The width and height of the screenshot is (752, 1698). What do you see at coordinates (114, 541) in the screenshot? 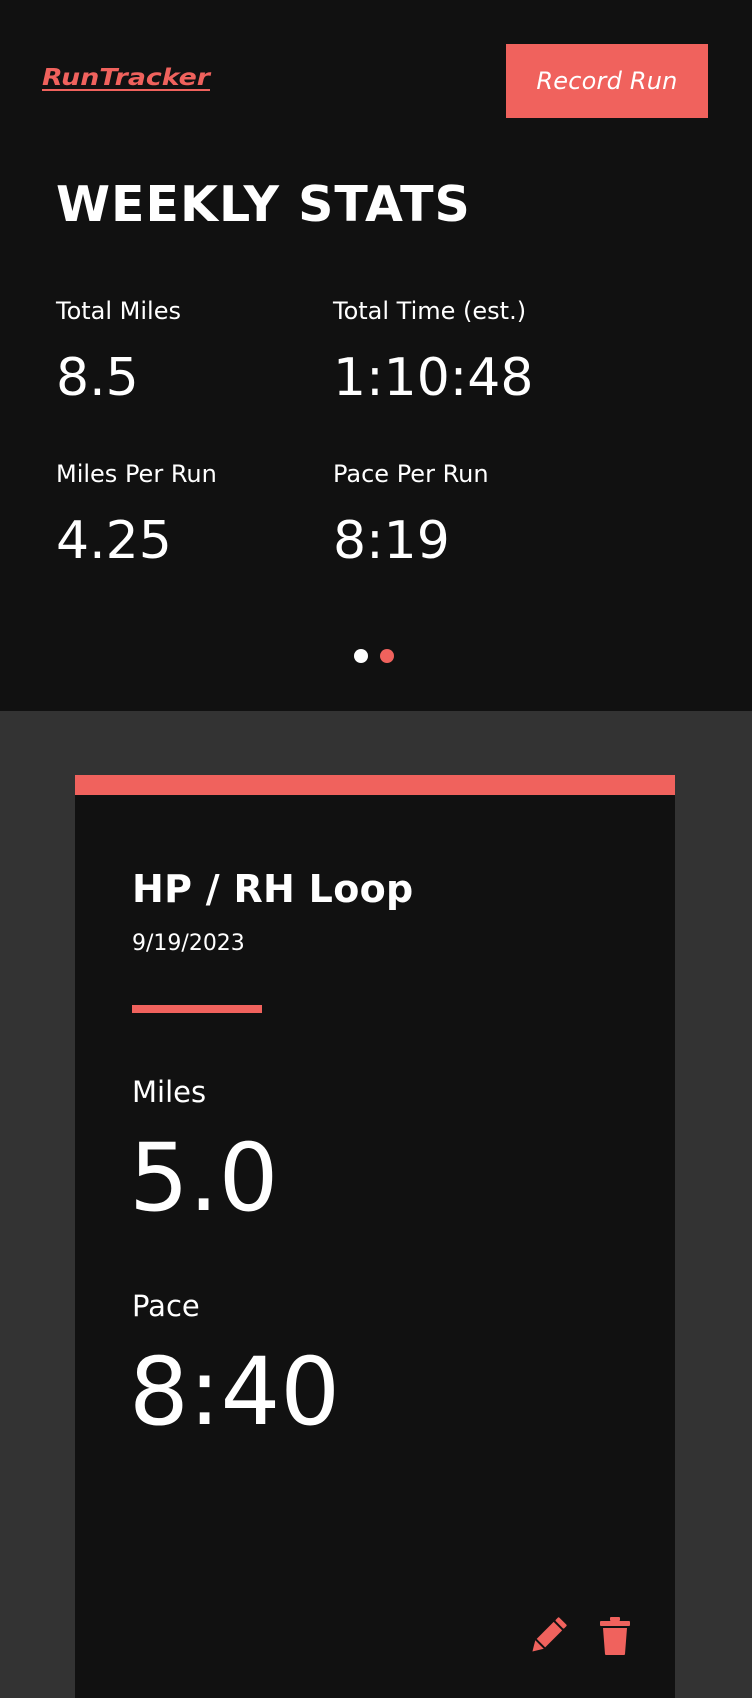
I see `stat-value: 4.25` at bounding box center [114, 541].